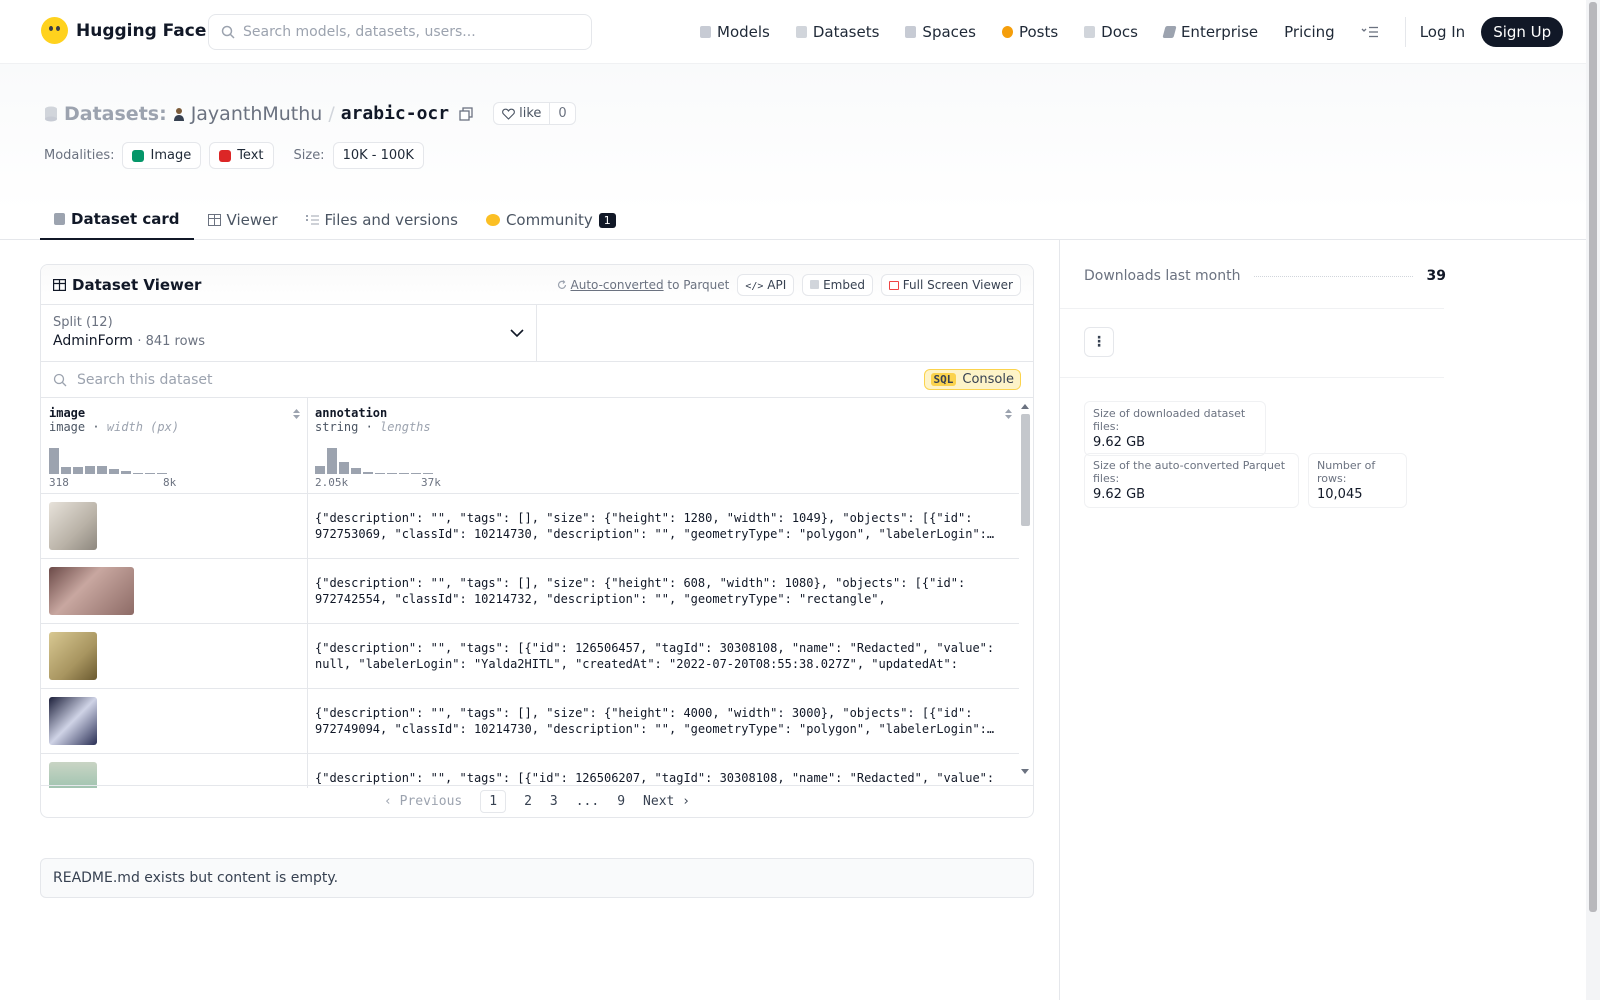 The image size is (1600, 1000). What do you see at coordinates (846, 32) in the screenshot?
I see `nav-datasets-label: Datasets` at bounding box center [846, 32].